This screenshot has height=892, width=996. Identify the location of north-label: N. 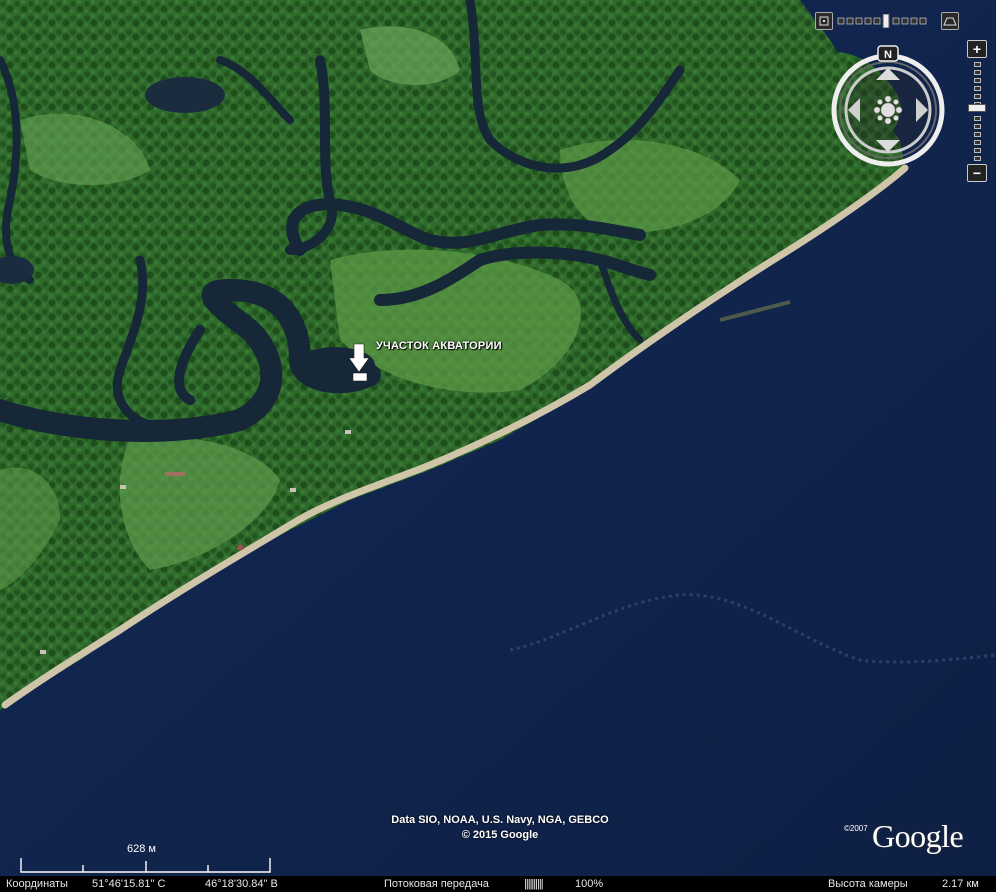
(888, 55).